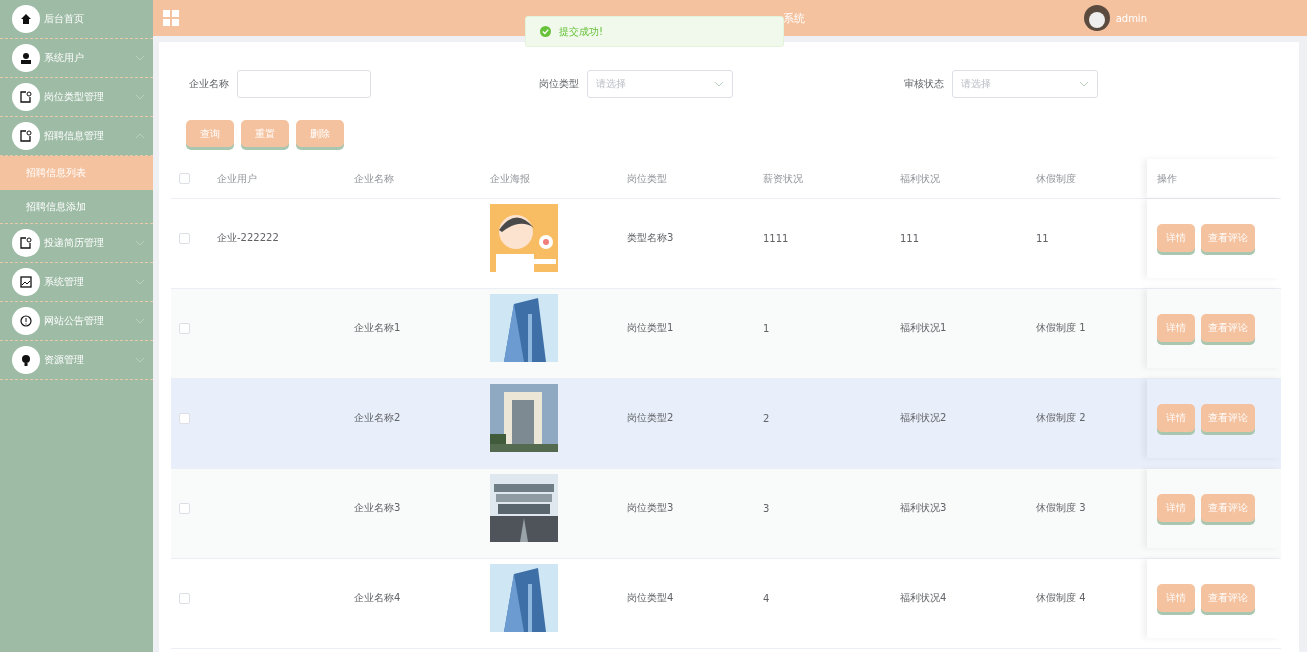 Image resolution: width=1307 pixels, height=652 pixels. Describe the element at coordinates (76, 58) in the screenshot. I see `sidebar-item: 系统用户` at that location.